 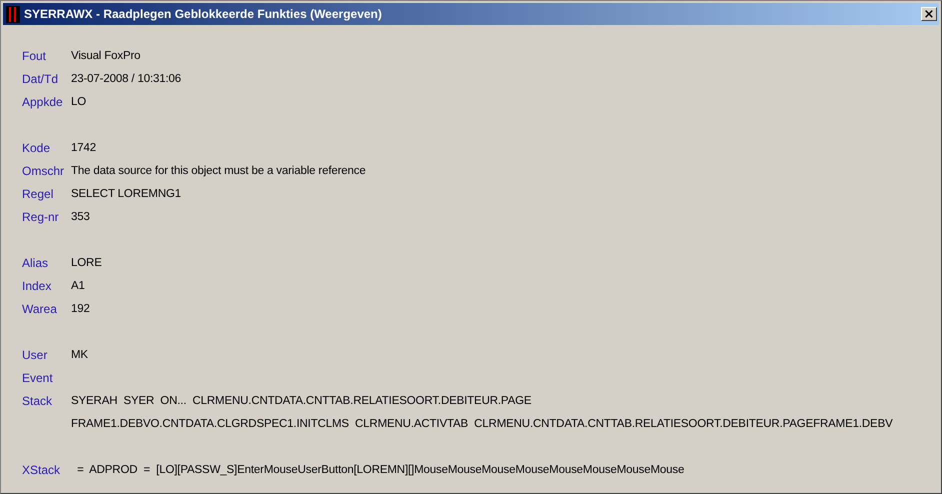 I want to click on field-label: Regel, so click(x=38, y=194).